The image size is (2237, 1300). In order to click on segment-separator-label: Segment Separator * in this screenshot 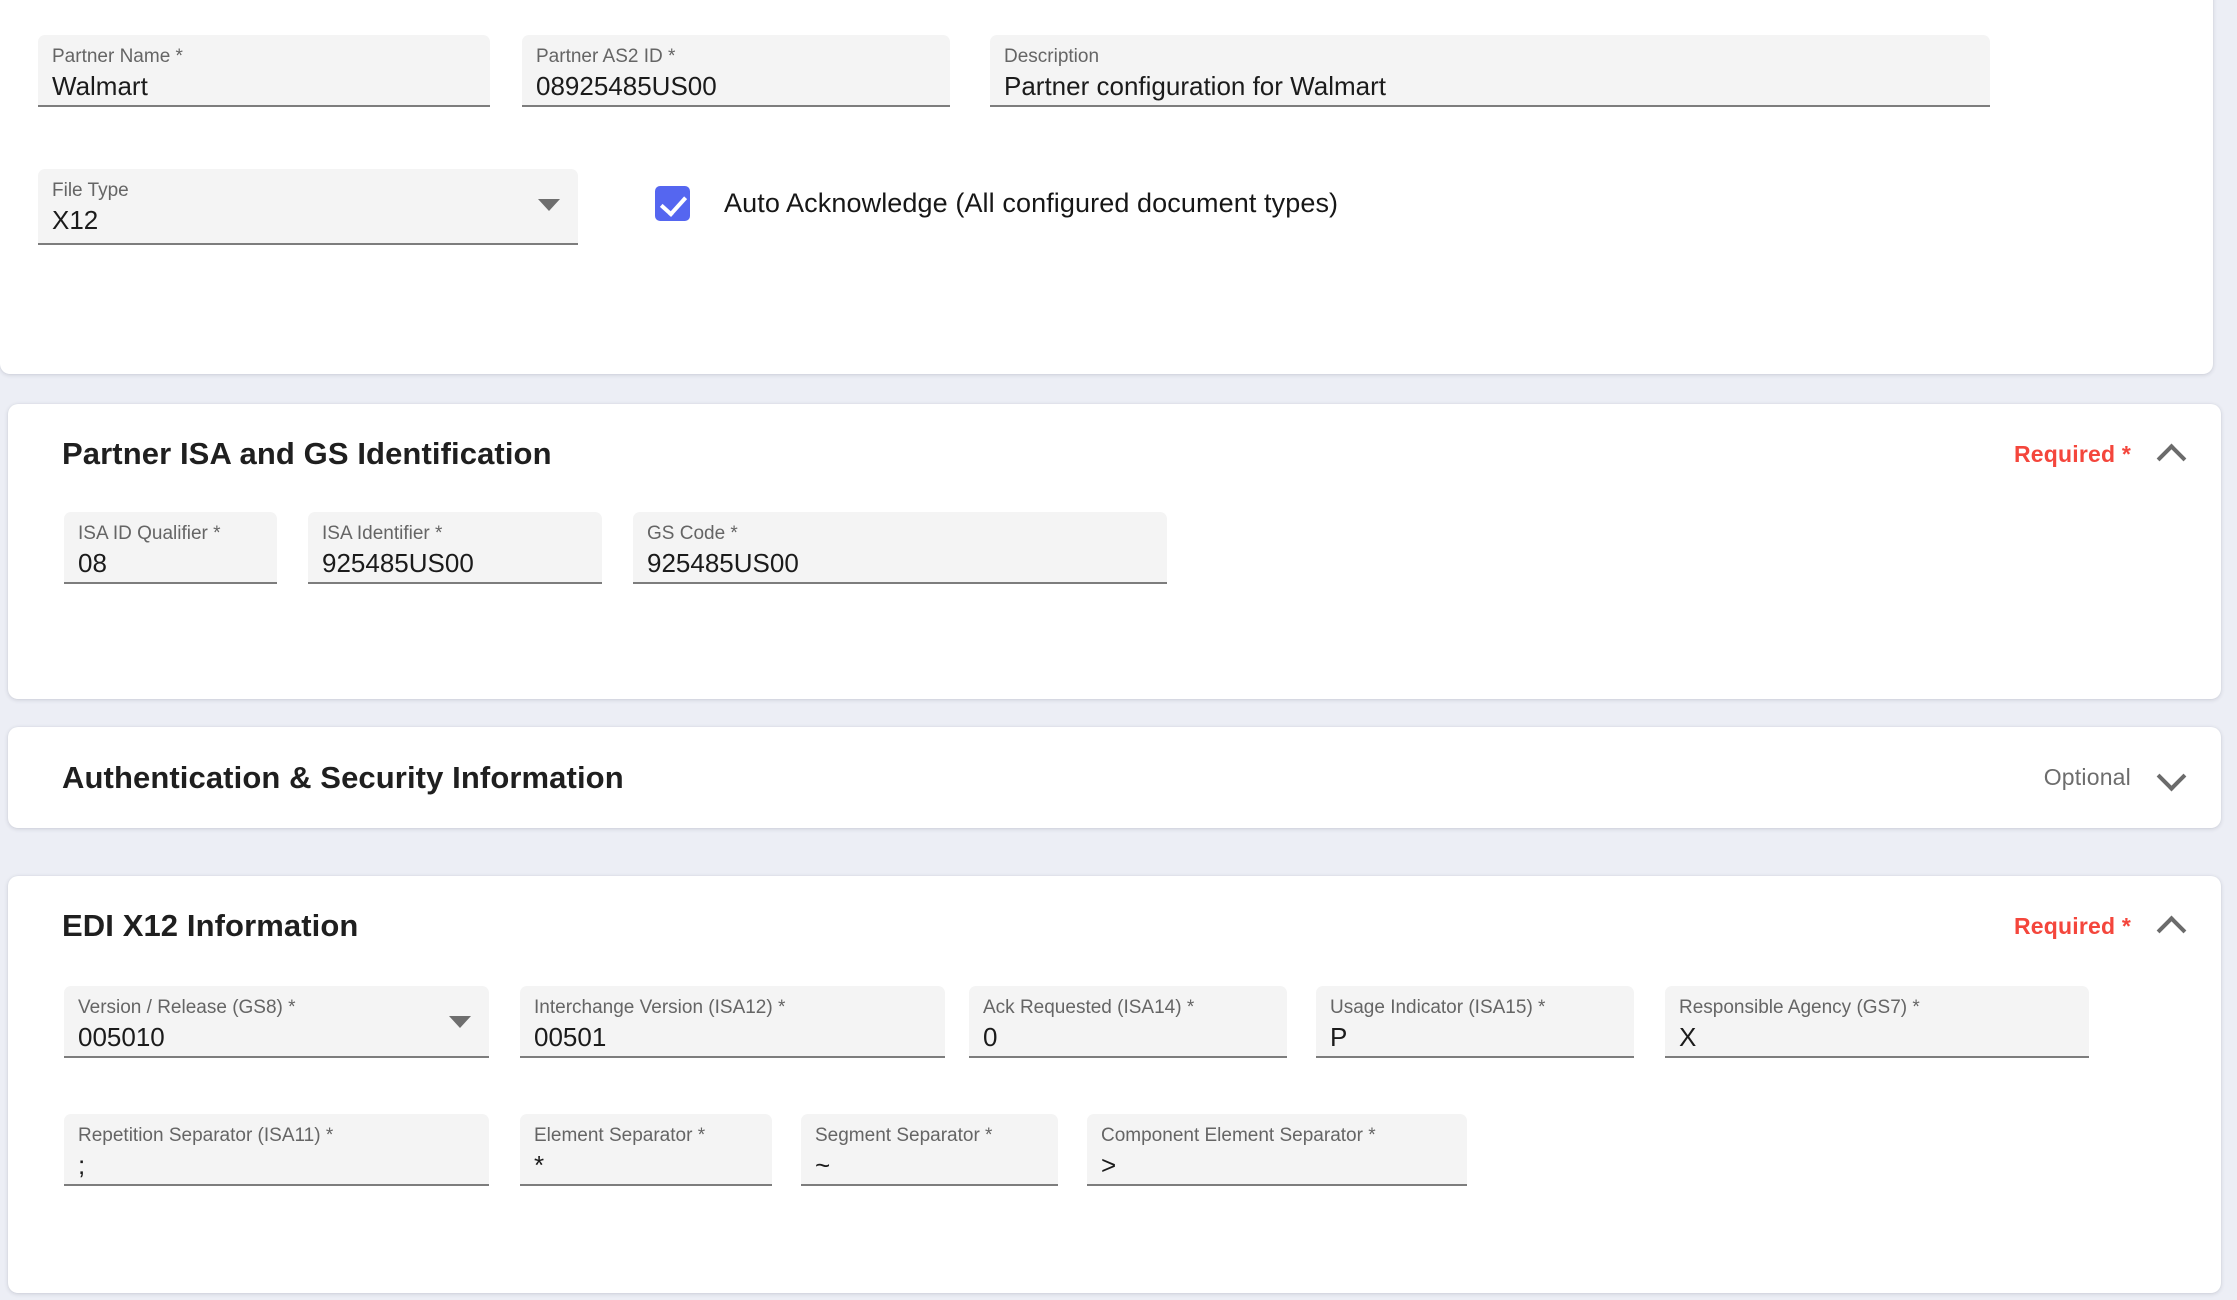, I will do `click(904, 1135)`.